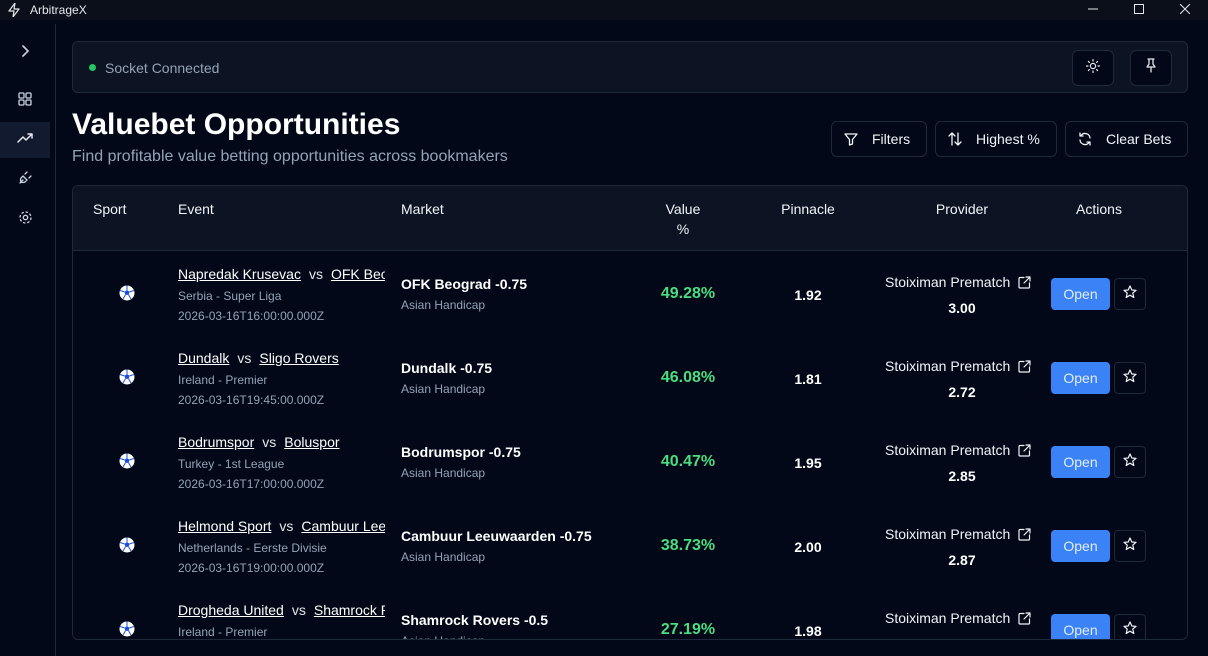 The image size is (1208, 656). What do you see at coordinates (683, 229) in the screenshot?
I see `column-header-value-line2: %` at bounding box center [683, 229].